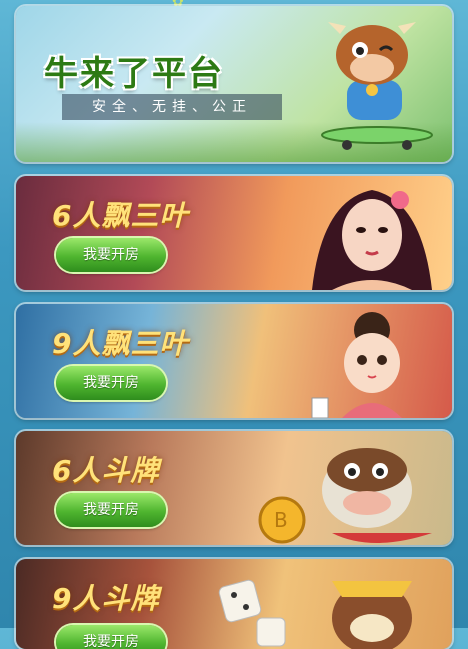 This screenshot has width=468, height=649. I want to click on room-title: 6人斗牌, so click(106, 470).